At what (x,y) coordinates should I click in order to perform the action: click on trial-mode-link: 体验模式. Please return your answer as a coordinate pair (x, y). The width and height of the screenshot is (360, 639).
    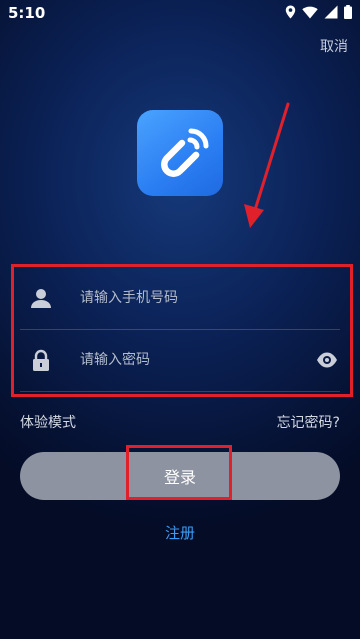
    Looking at the image, I should click on (48, 422).